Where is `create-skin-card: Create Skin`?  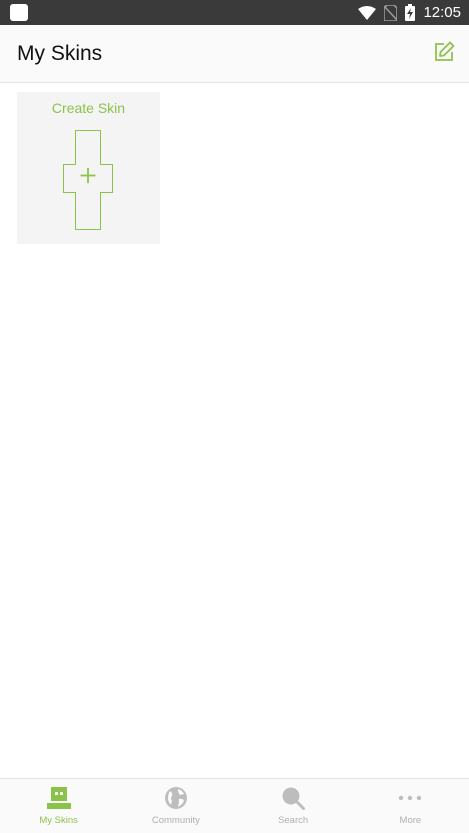 create-skin-card: Create Skin is located at coordinates (88, 168).